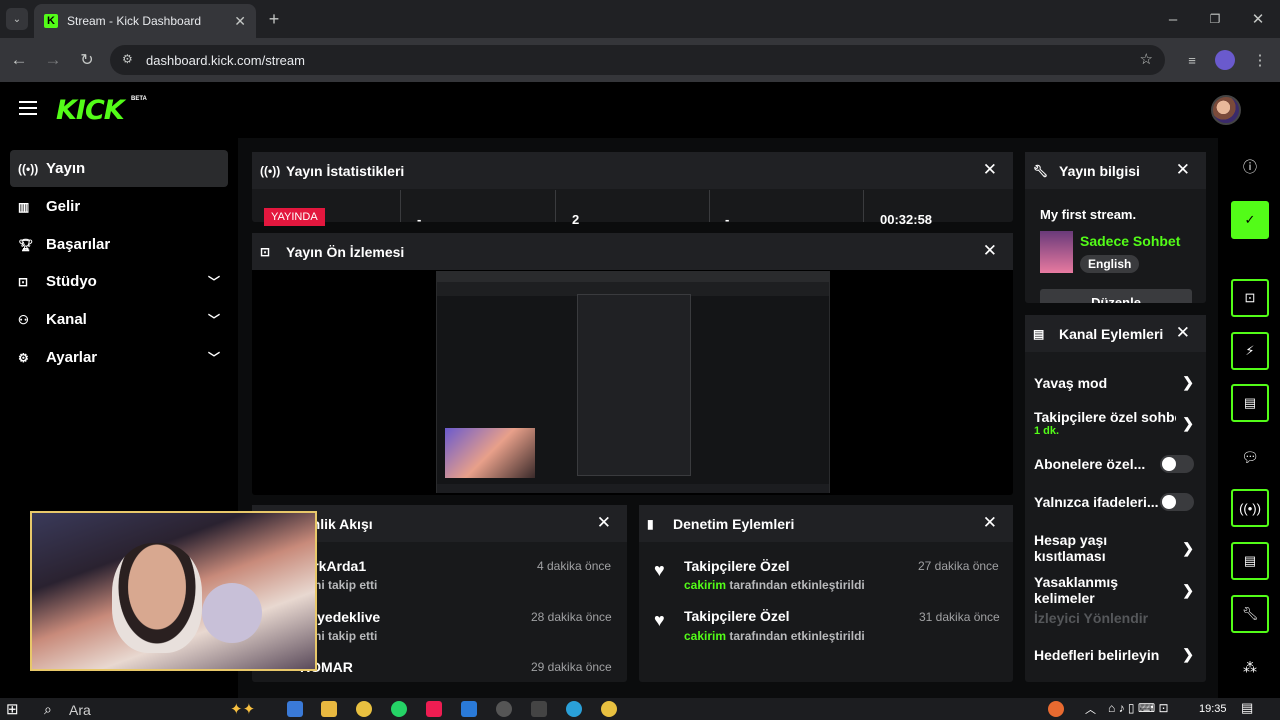  Describe the element at coordinates (119, 357) in the screenshot. I see `sidebar-item-ayarlar: ⚙ Ayarlar ﹀` at that location.